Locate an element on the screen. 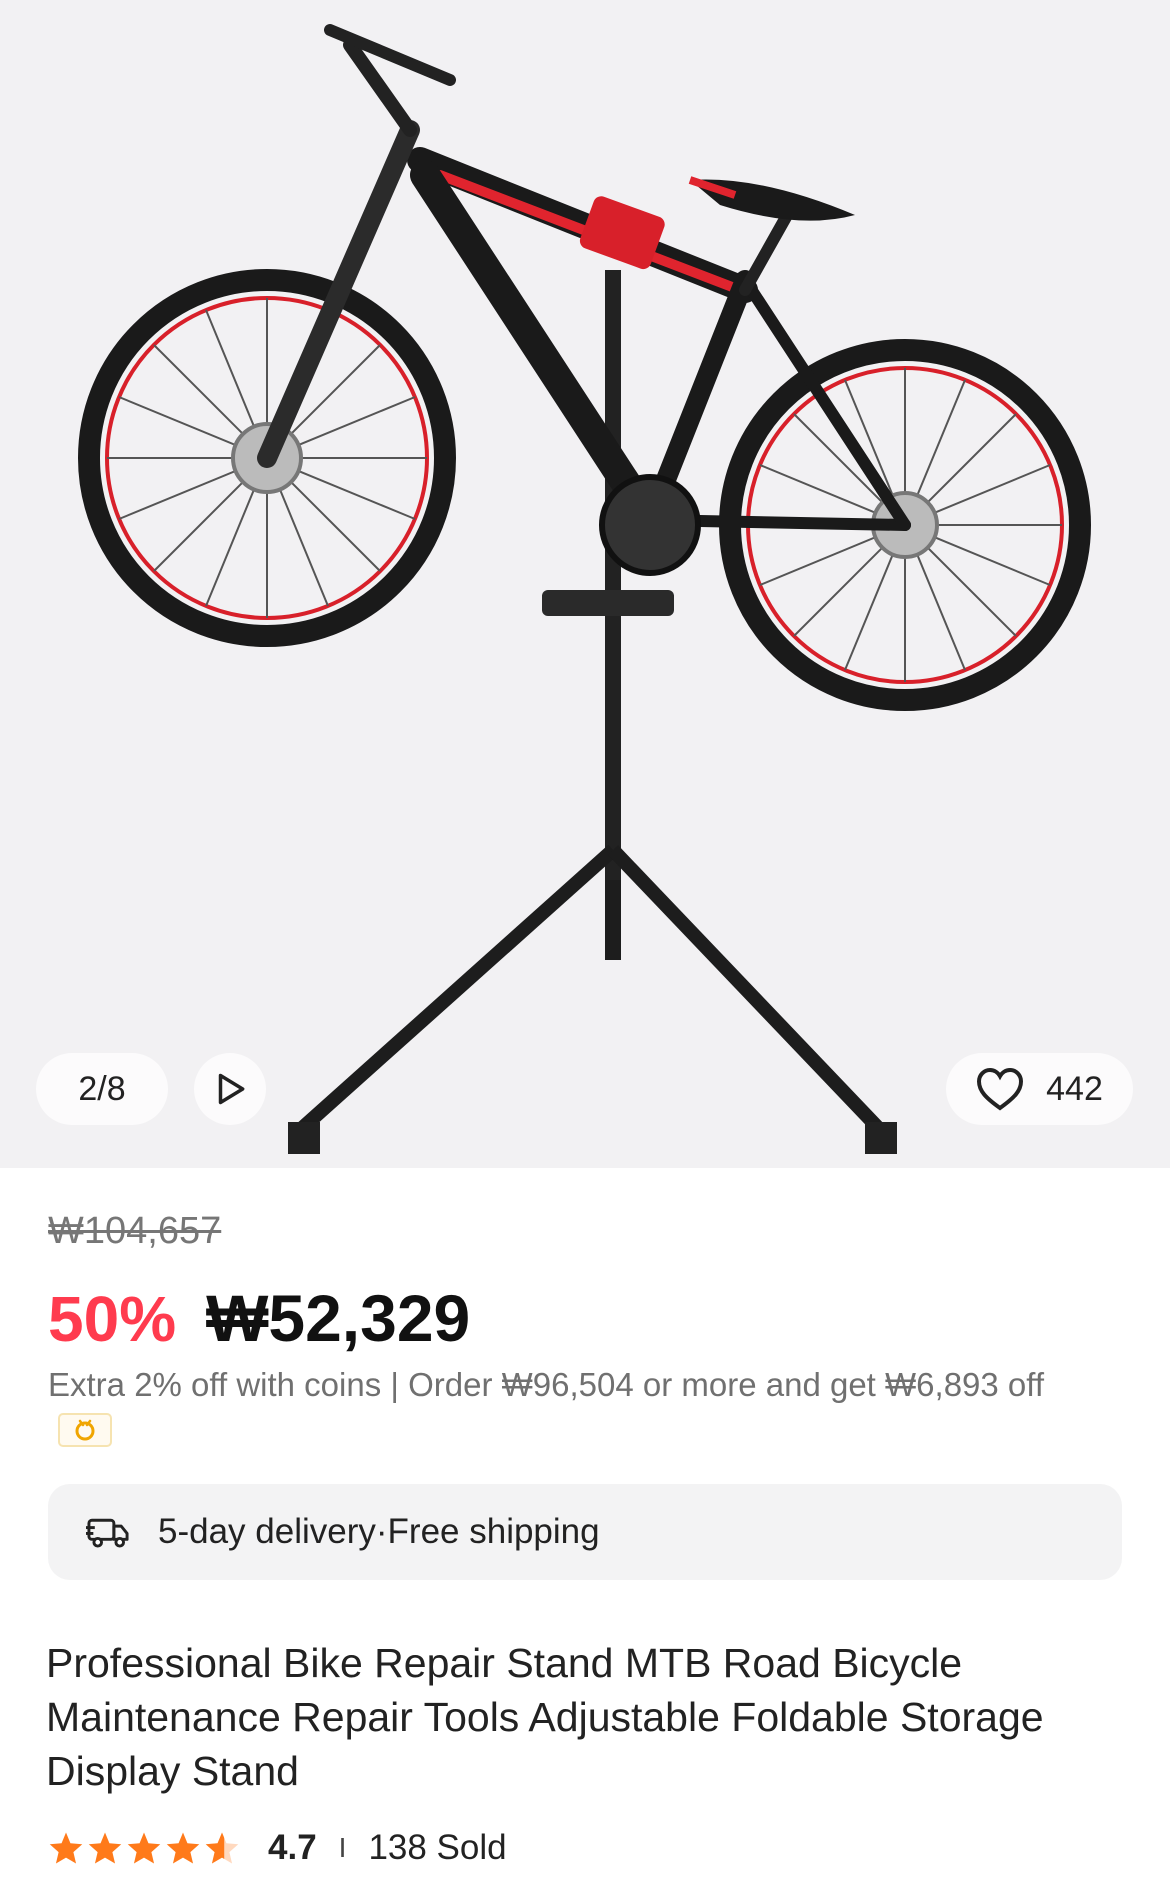 This screenshot has width=1170, height=1889. delivery-text: 5-day delivery·Free shipping is located at coordinates (379, 1531).